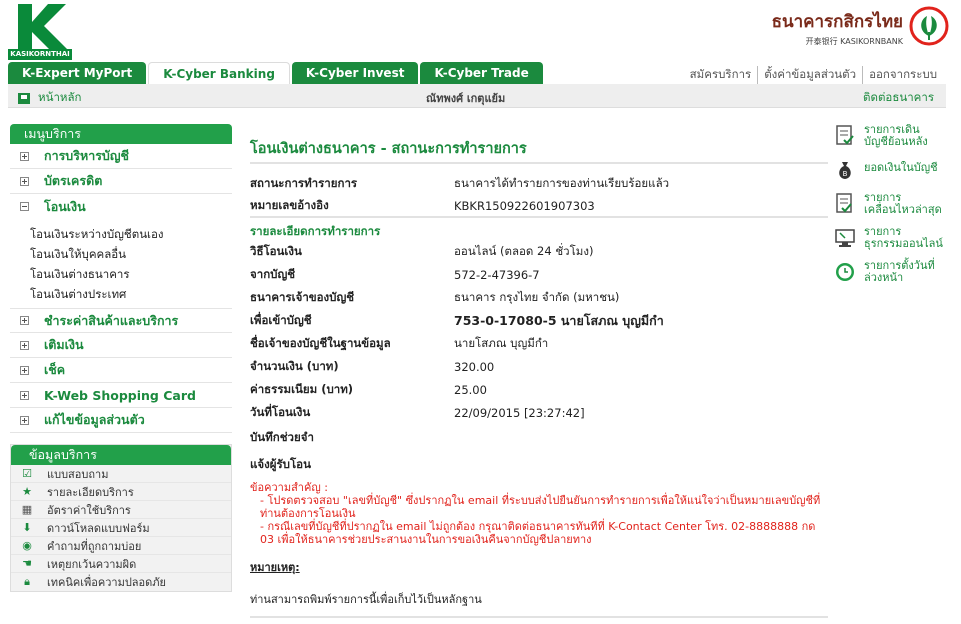 This screenshot has height=624, width=961. Describe the element at coordinates (89, 510) in the screenshot. I see `info-item-label: อัตราค่าใช้บริการ` at that location.